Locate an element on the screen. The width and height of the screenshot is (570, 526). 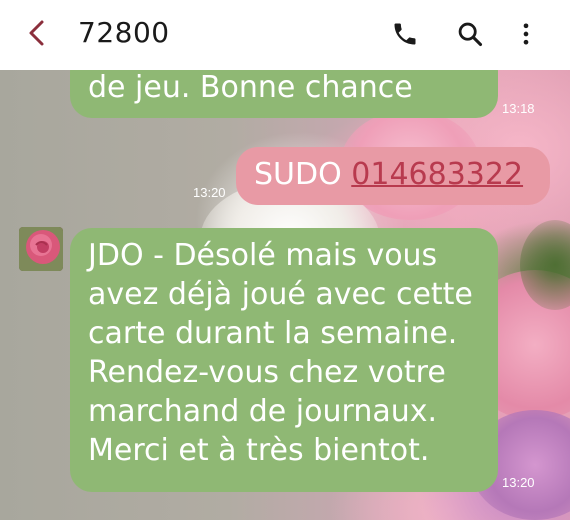
more-vert-icon is located at coordinates (526, 34).